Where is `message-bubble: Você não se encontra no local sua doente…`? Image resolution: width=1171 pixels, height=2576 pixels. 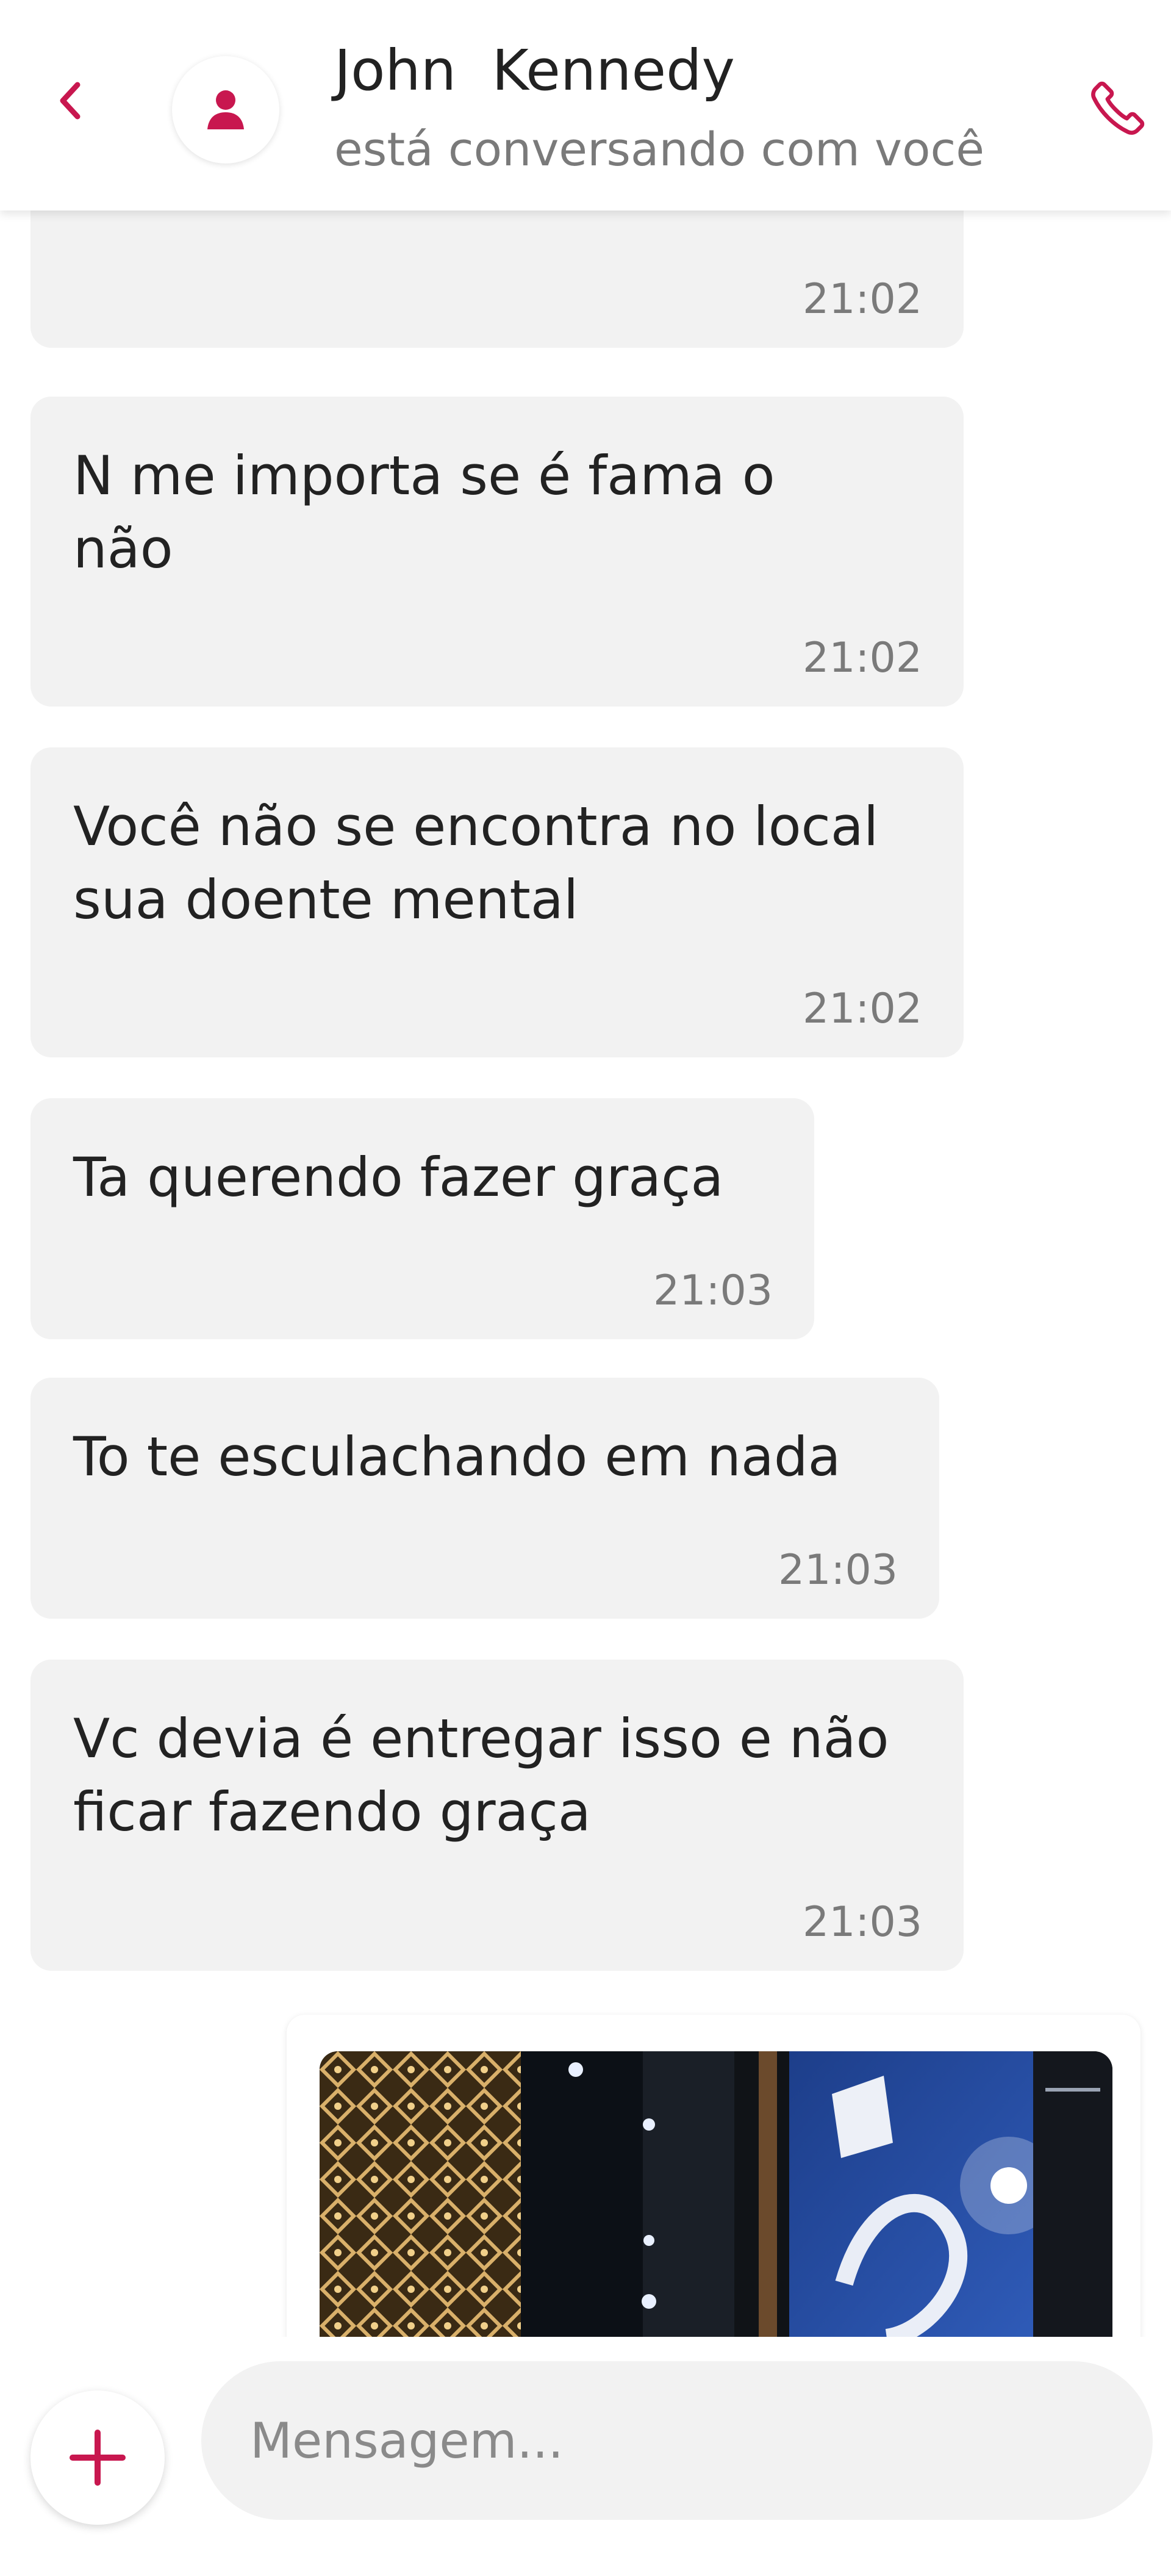
message-bubble: Você não se encontra no local sua doente… is located at coordinates (497, 902).